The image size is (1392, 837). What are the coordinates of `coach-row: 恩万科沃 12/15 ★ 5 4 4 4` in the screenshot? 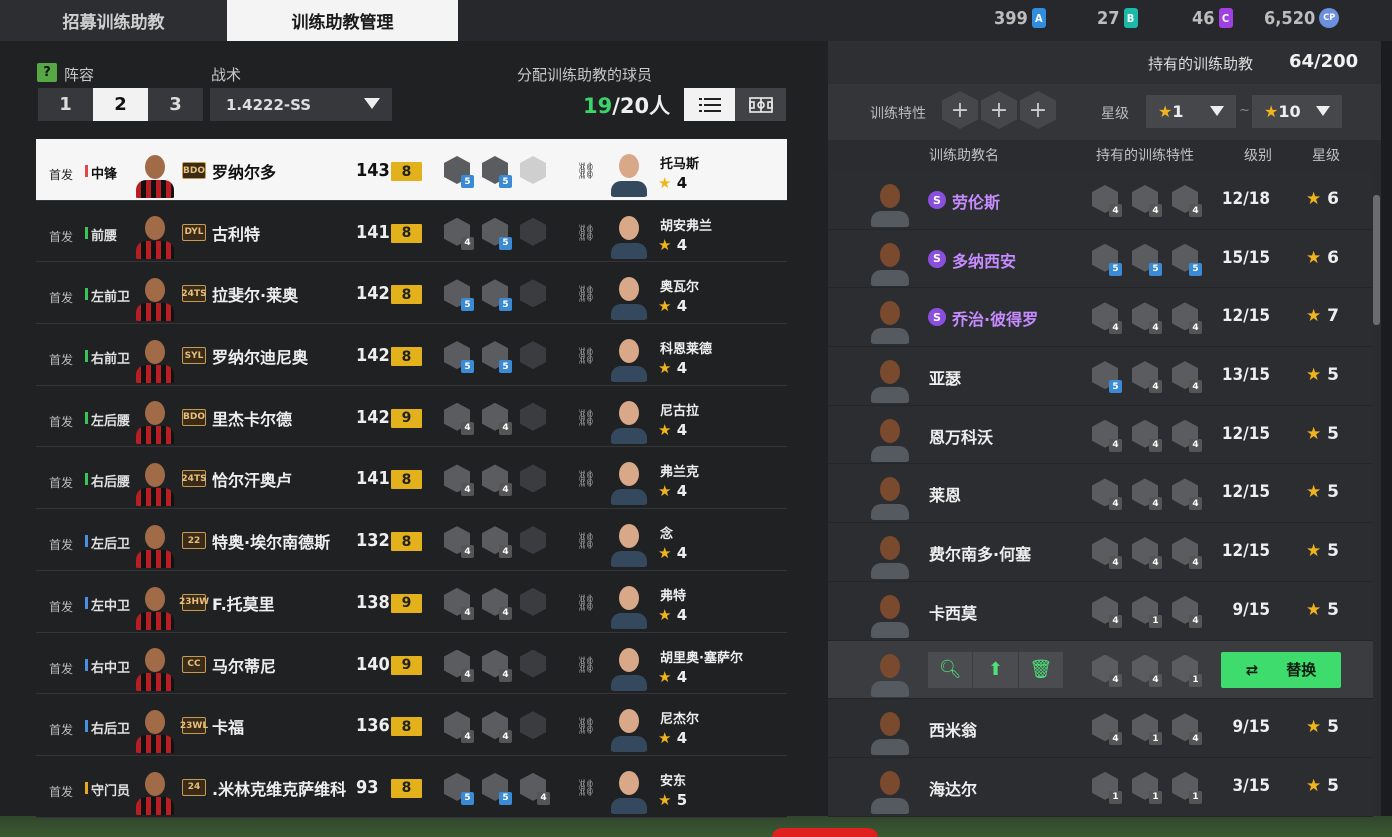 It's located at (1100, 435).